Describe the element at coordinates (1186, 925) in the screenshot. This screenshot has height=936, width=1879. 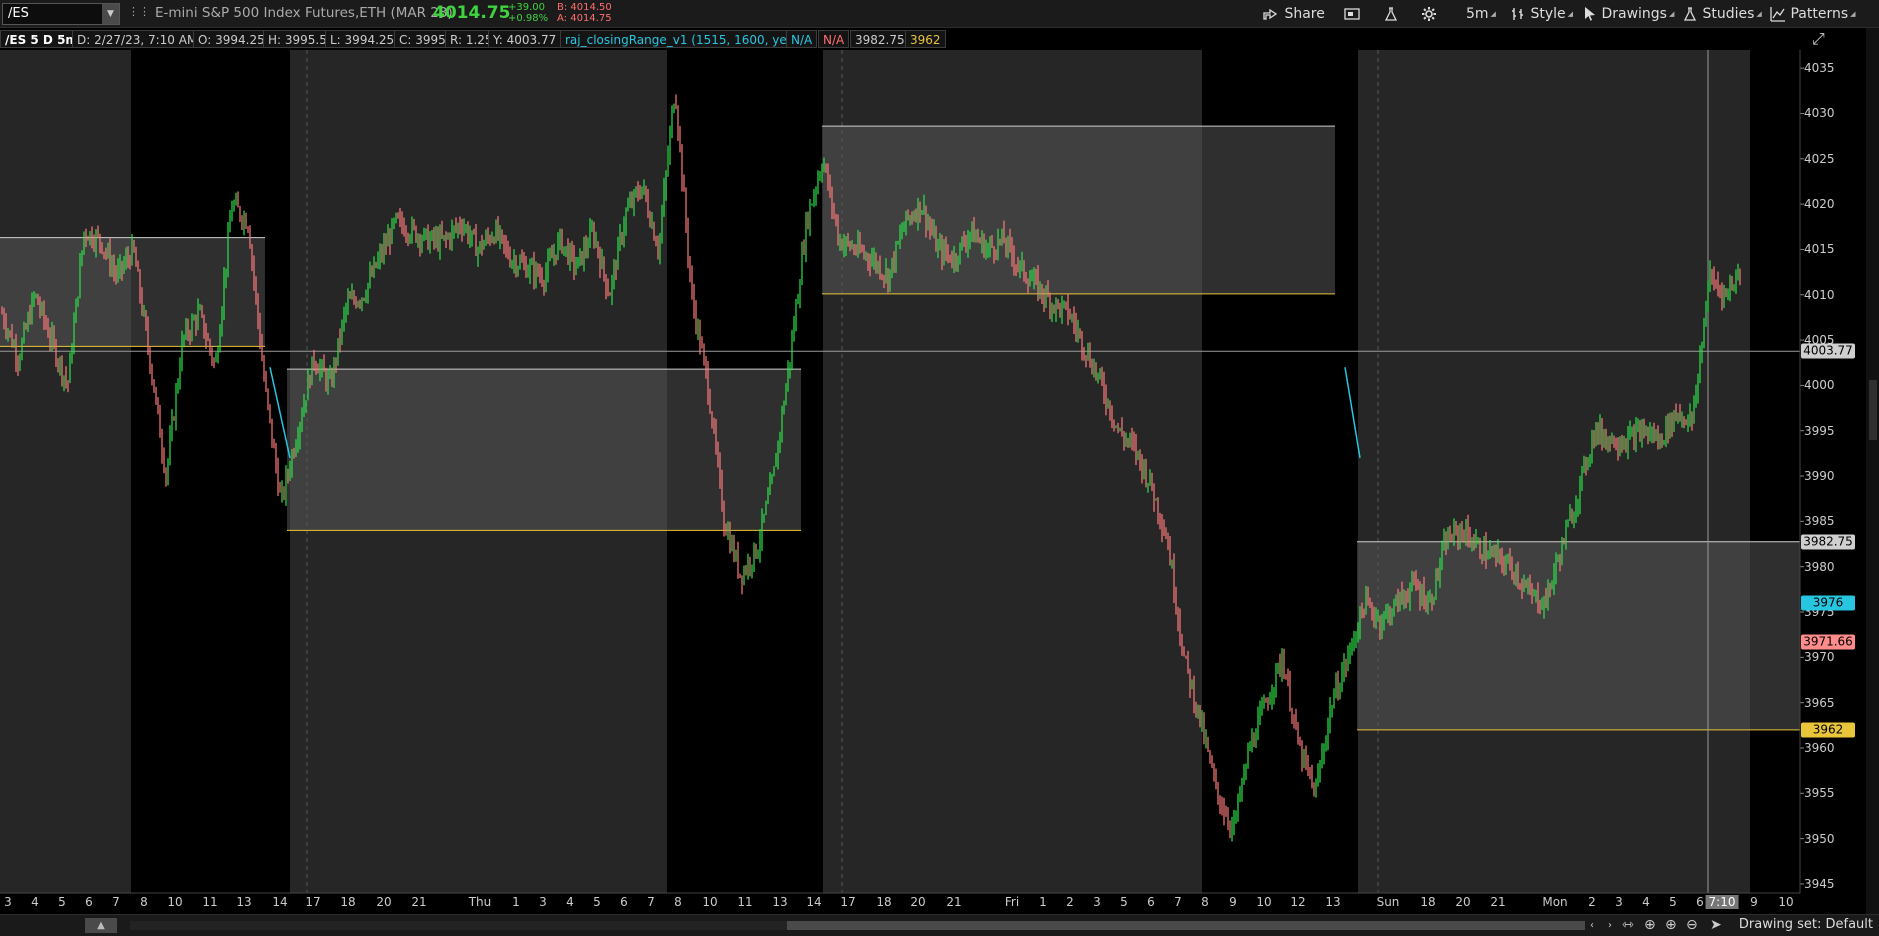
I see `horizontal-scroll-thumb` at that location.